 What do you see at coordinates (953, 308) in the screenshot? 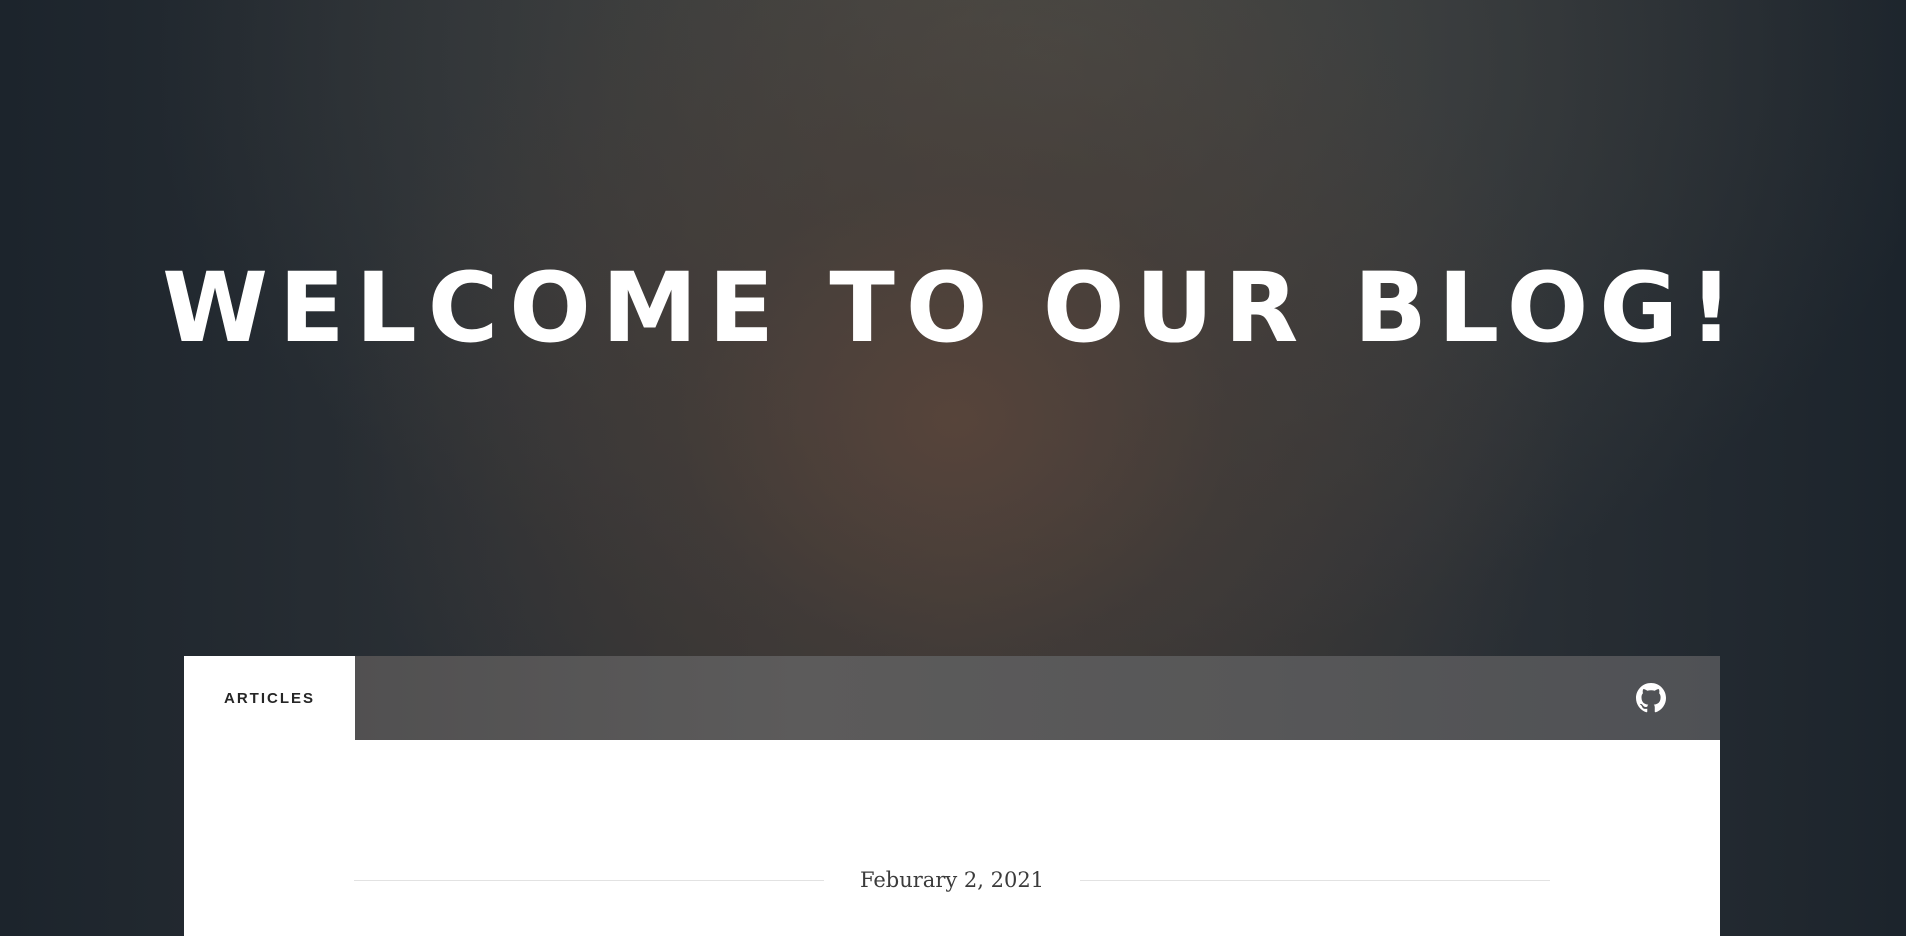
I see `hero-title: WELCOME TO OUR BLOG!` at bounding box center [953, 308].